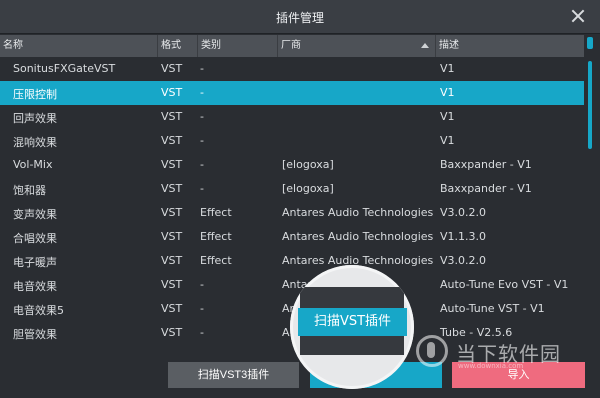  What do you see at coordinates (35, 334) in the screenshot?
I see `cell-name: 胆管效果` at bounding box center [35, 334].